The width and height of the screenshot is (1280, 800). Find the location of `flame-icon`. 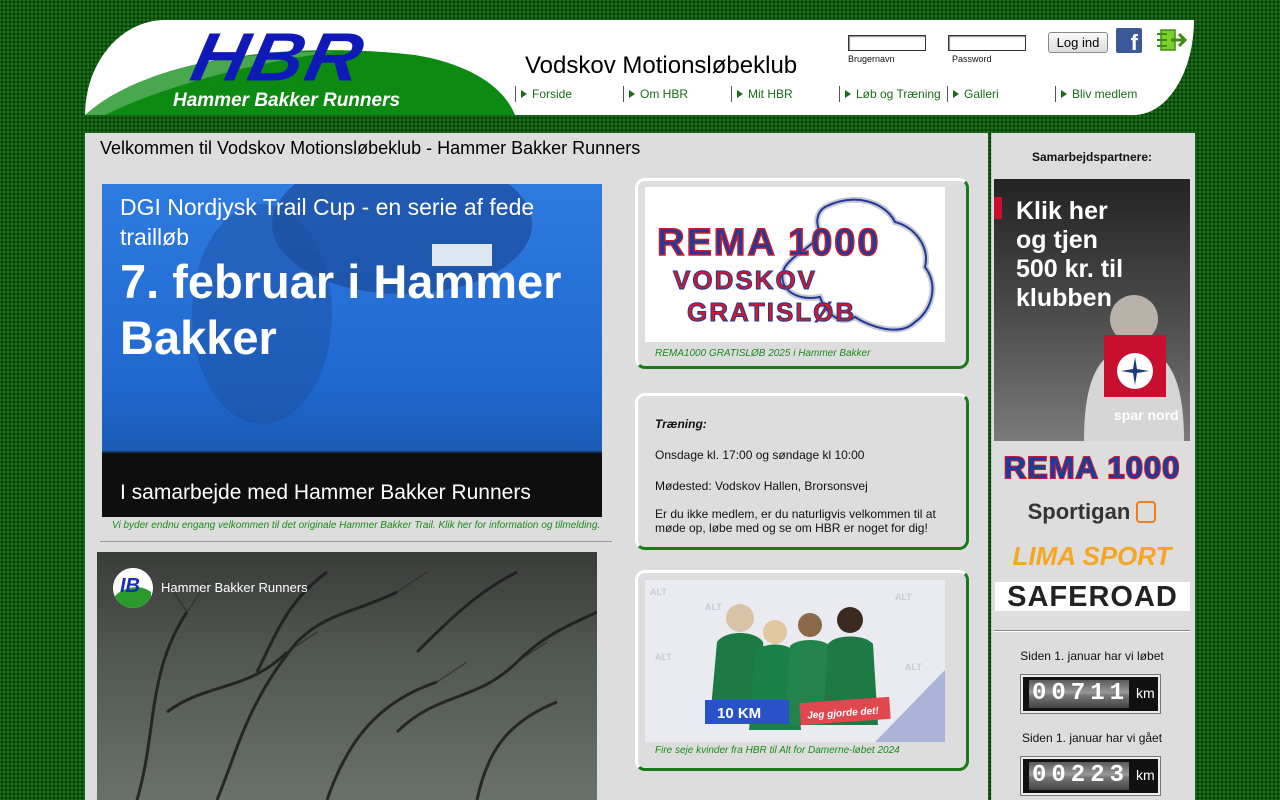

flame-icon is located at coordinates (1146, 512).